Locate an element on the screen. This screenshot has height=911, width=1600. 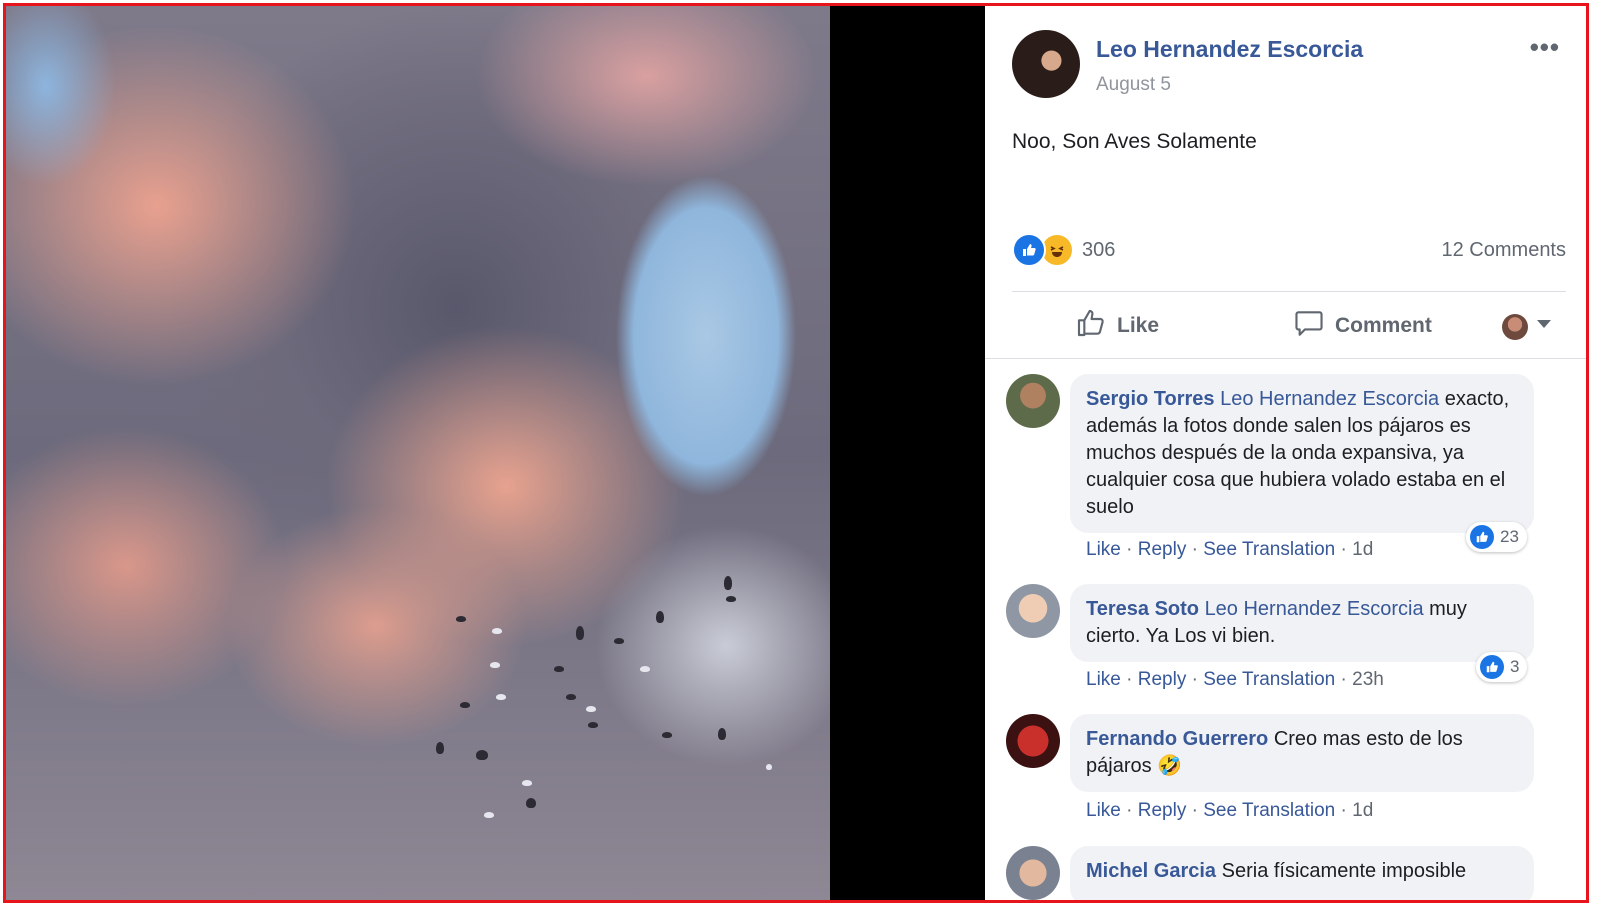
author-avatar is located at coordinates (1046, 64).